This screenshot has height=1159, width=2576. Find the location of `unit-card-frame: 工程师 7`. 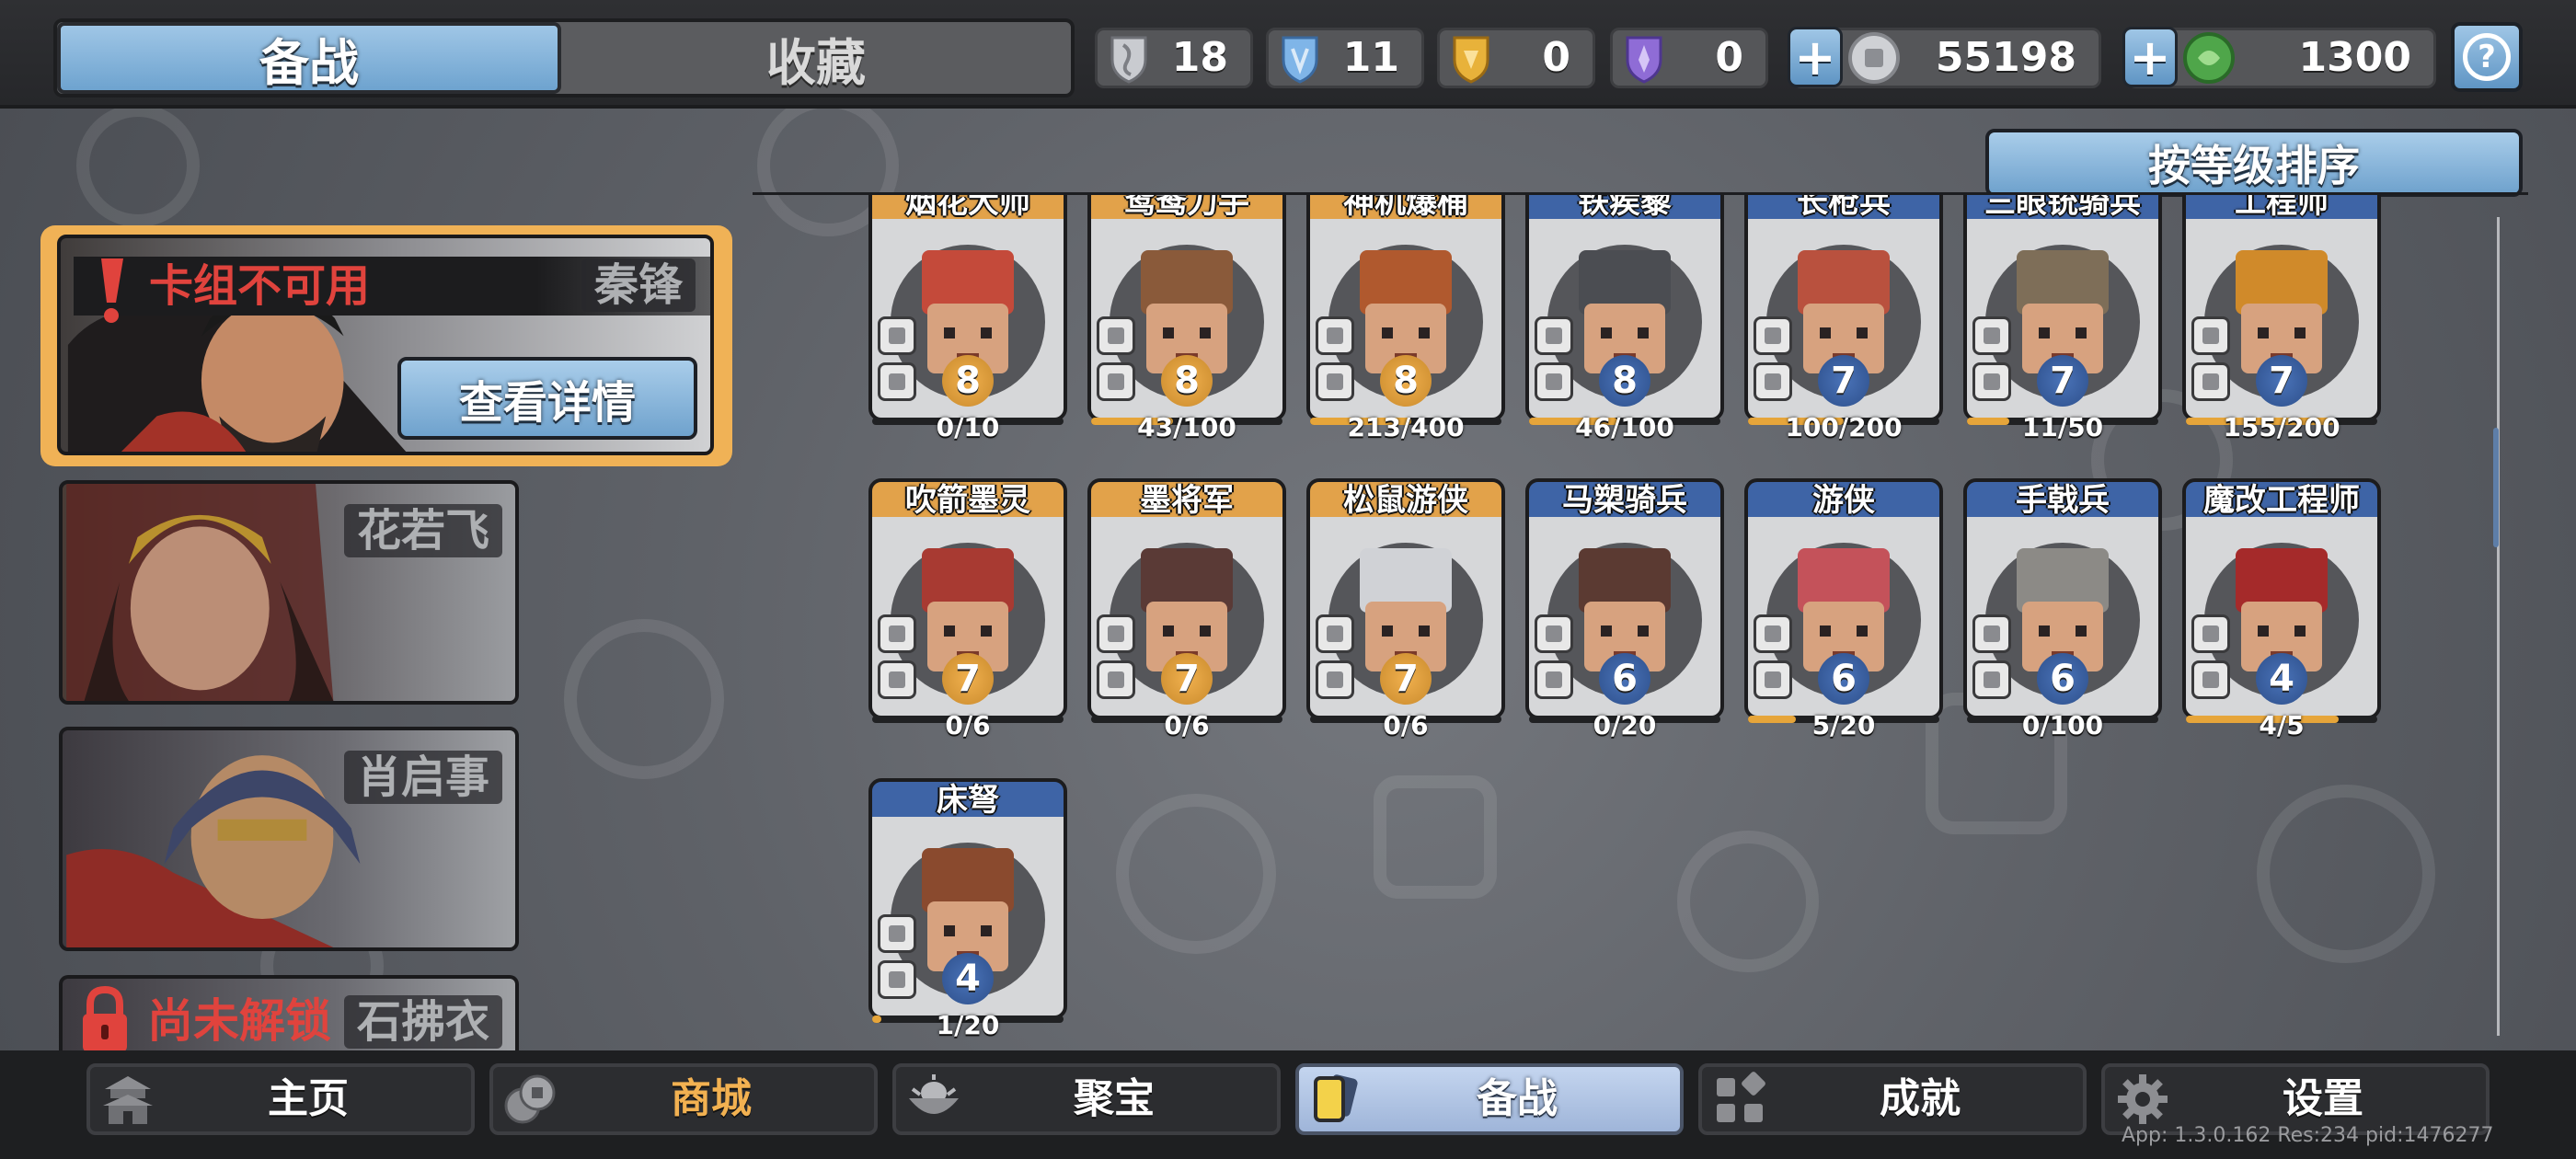

unit-card-frame: 工程师 7 is located at coordinates (2281, 308).